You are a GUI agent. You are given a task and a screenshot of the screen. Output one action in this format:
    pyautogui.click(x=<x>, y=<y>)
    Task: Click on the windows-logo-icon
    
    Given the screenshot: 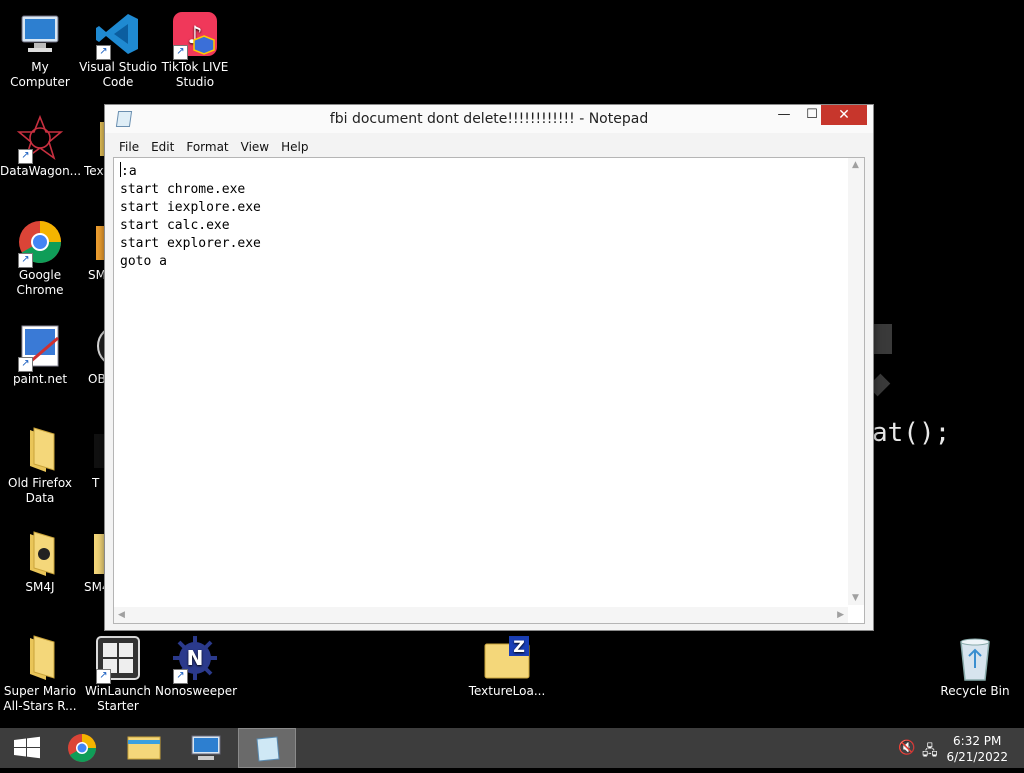 What is the action you would take?
    pyautogui.click(x=27, y=747)
    